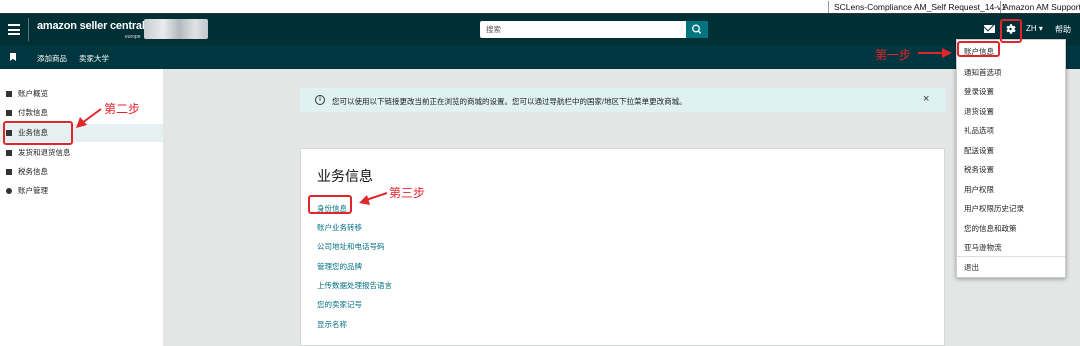  What do you see at coordinates (339, 304) in the screenshot?
I see `link-seller-token: 您的卖家记号` at bounding box center [339, 304].